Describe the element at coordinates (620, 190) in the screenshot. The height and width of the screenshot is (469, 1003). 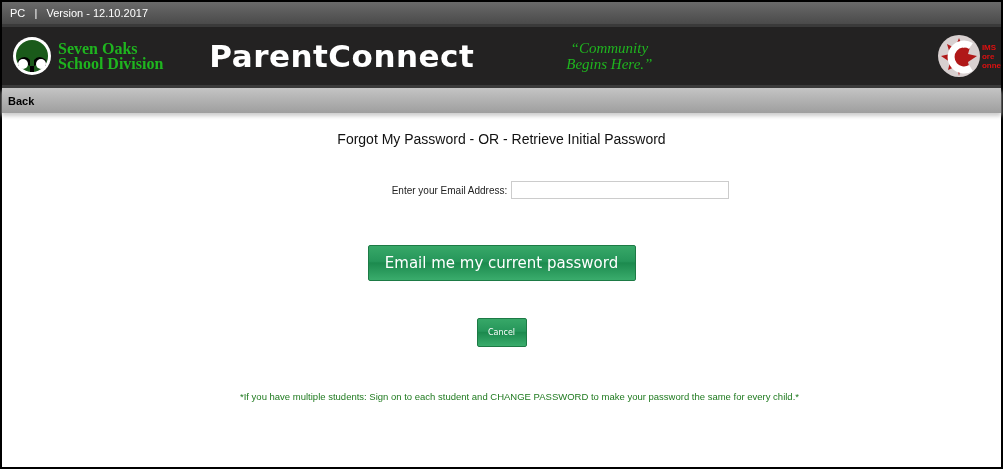
I see `email-field` at that location.